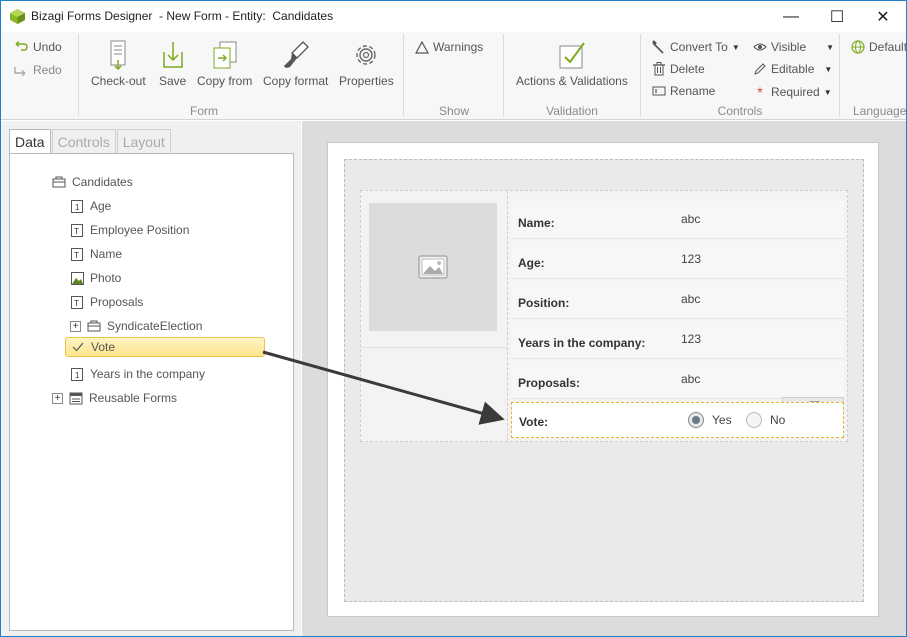 The height and width of the screenshot is (637, 907). I want to click on editable-button: Editable ▼, so click(792, 69).